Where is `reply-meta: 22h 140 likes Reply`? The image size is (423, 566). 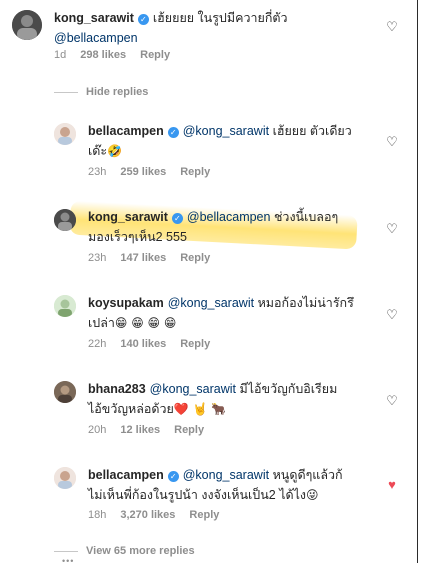
reply-meta: 22h 140 likes Reply is located at coordinates (156, 344).